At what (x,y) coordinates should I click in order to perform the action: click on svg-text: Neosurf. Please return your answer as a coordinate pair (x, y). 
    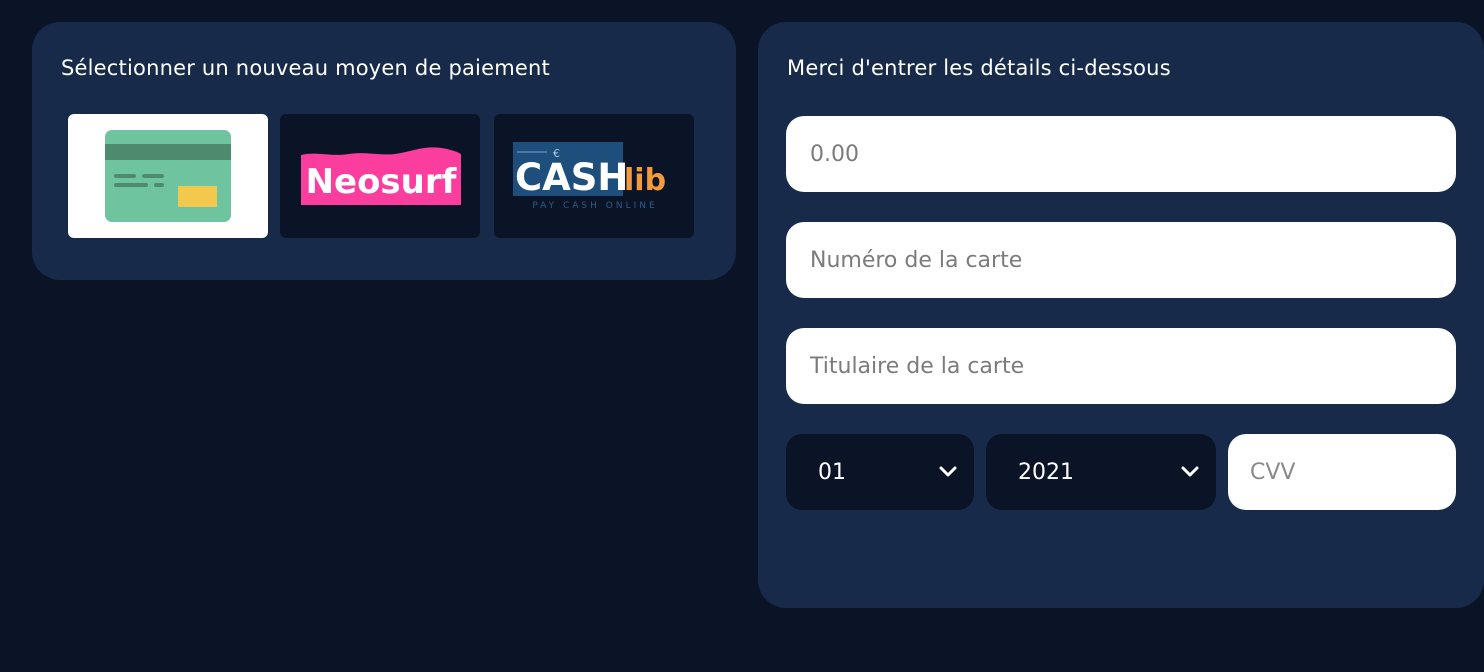
    Looking at the image, I should click on (382, 182).